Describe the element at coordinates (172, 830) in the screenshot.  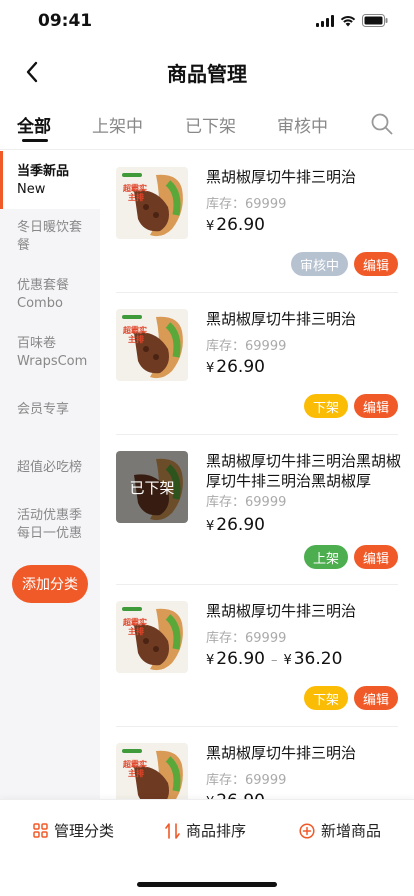
I see `sort-icon` at that location.